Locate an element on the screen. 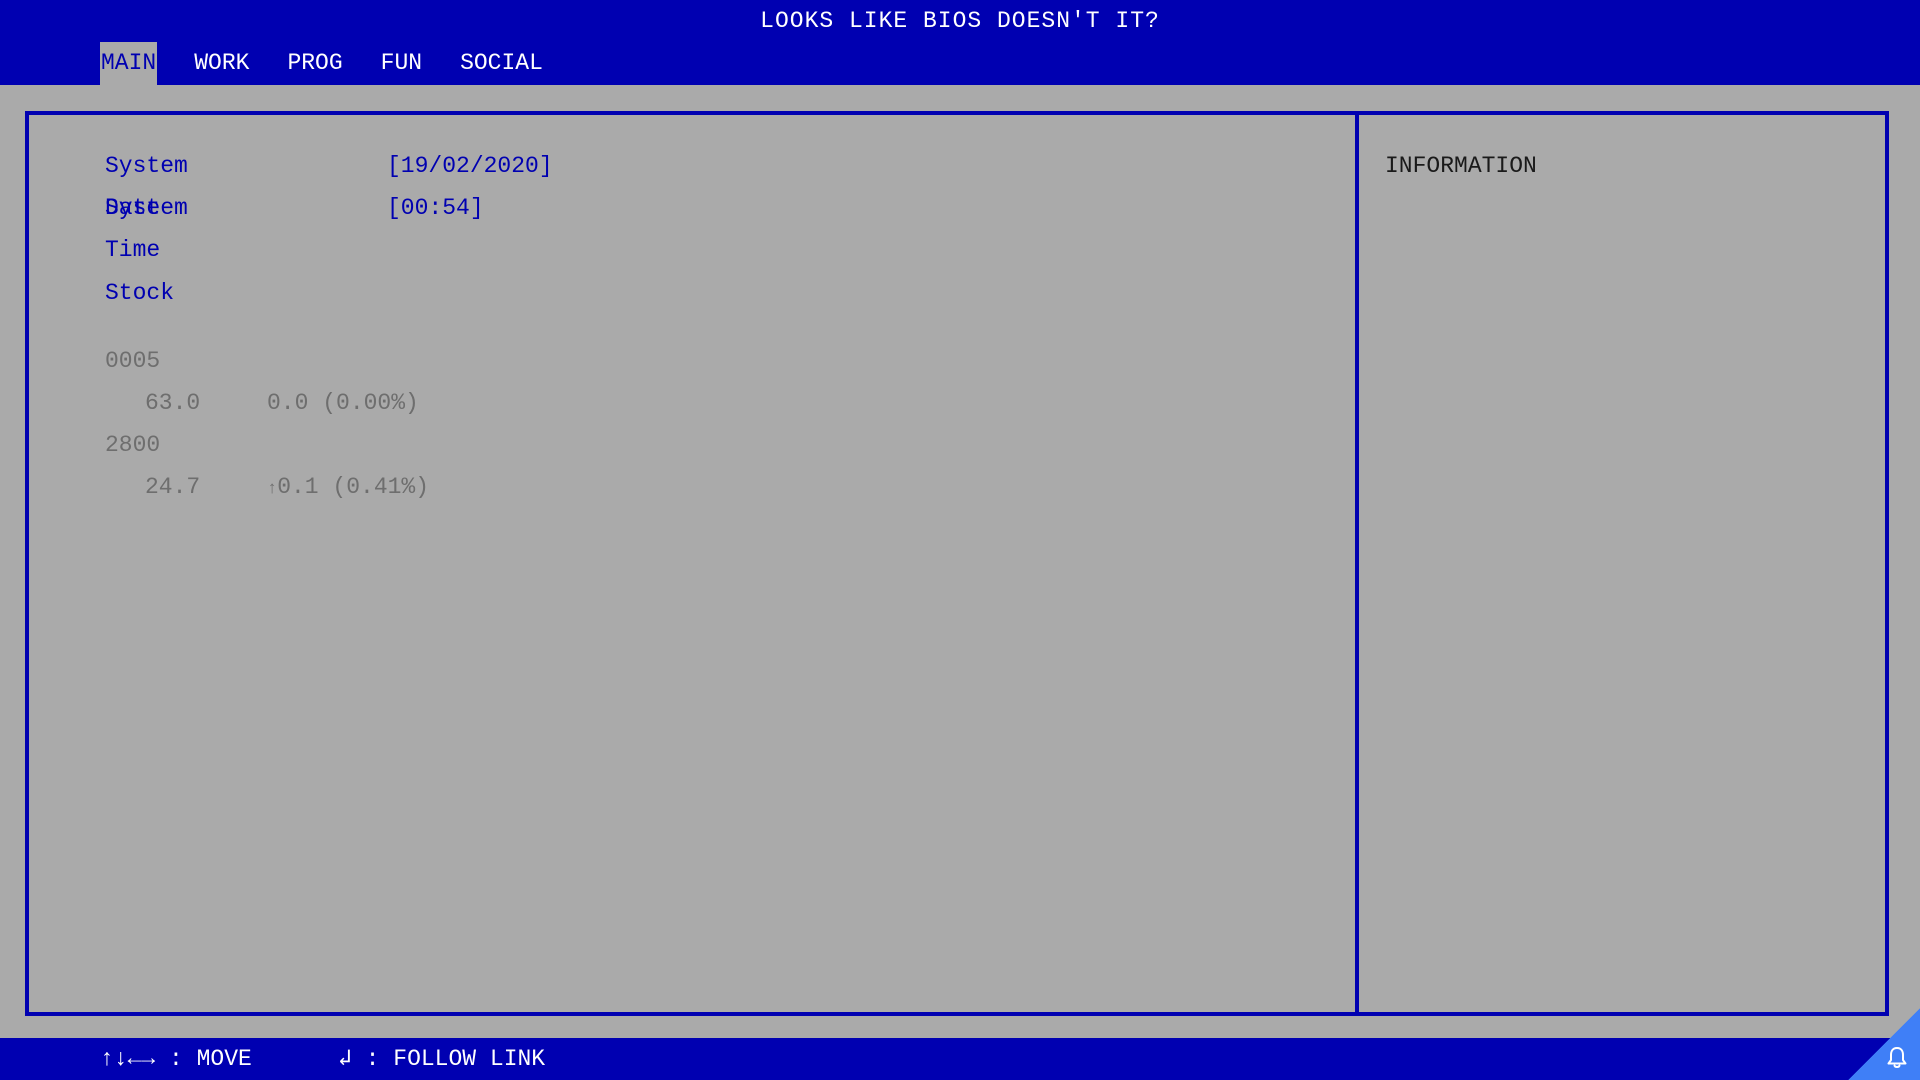 Image resolution: width=1920 pixels, height=1080 pixels. panel-divider is located at coordinates (1357, 563).